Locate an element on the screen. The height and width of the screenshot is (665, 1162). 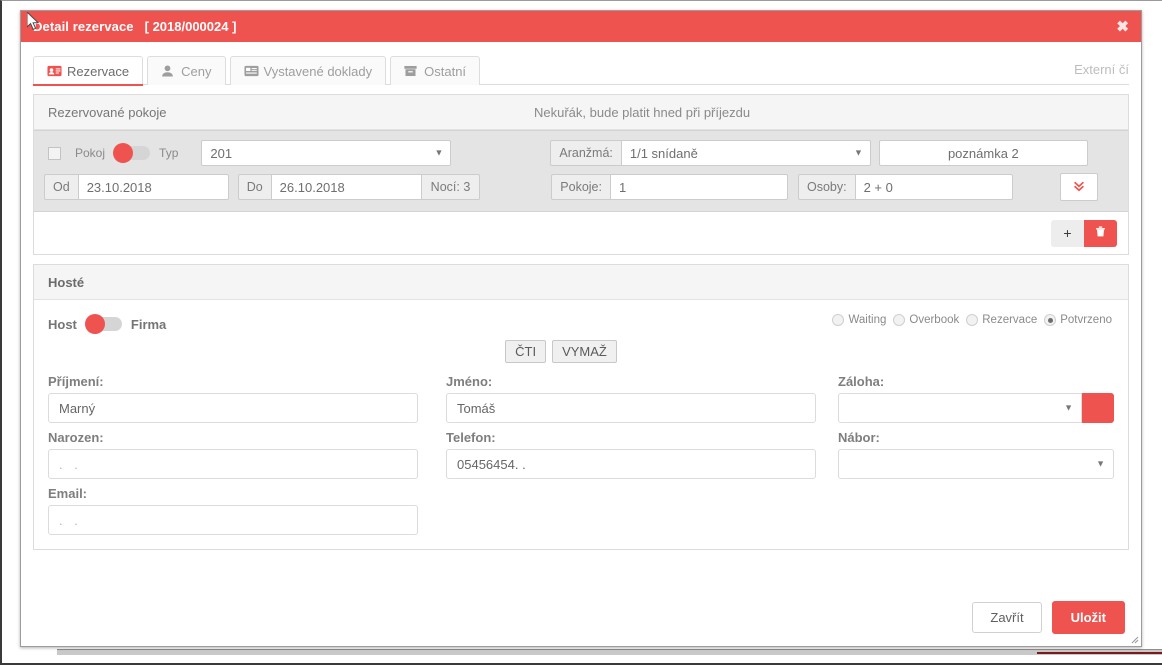
arrangement-value: 1/1 snídaně is located at coordinates (663, 153).